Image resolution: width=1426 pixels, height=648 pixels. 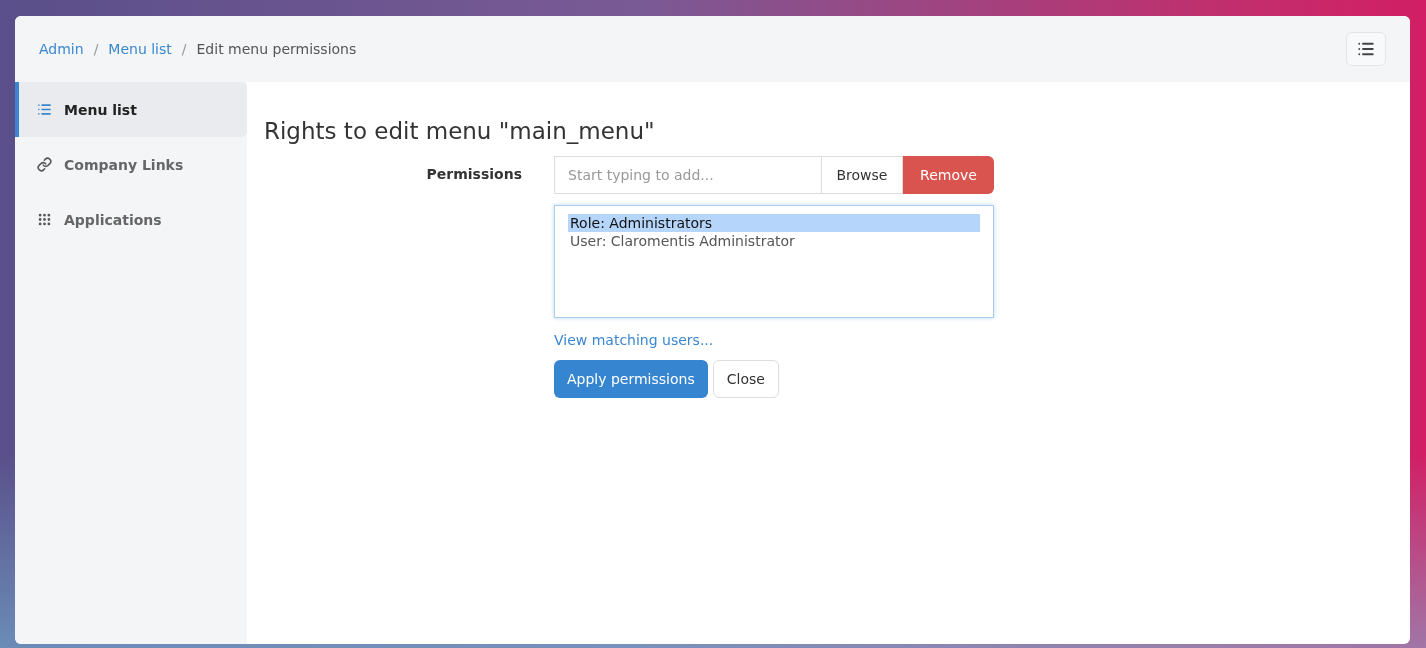 What do you see at coordinates (131, 164) in the screenshot?
I see `sidebar-item: Company Links` at bounding box center [131, 164].